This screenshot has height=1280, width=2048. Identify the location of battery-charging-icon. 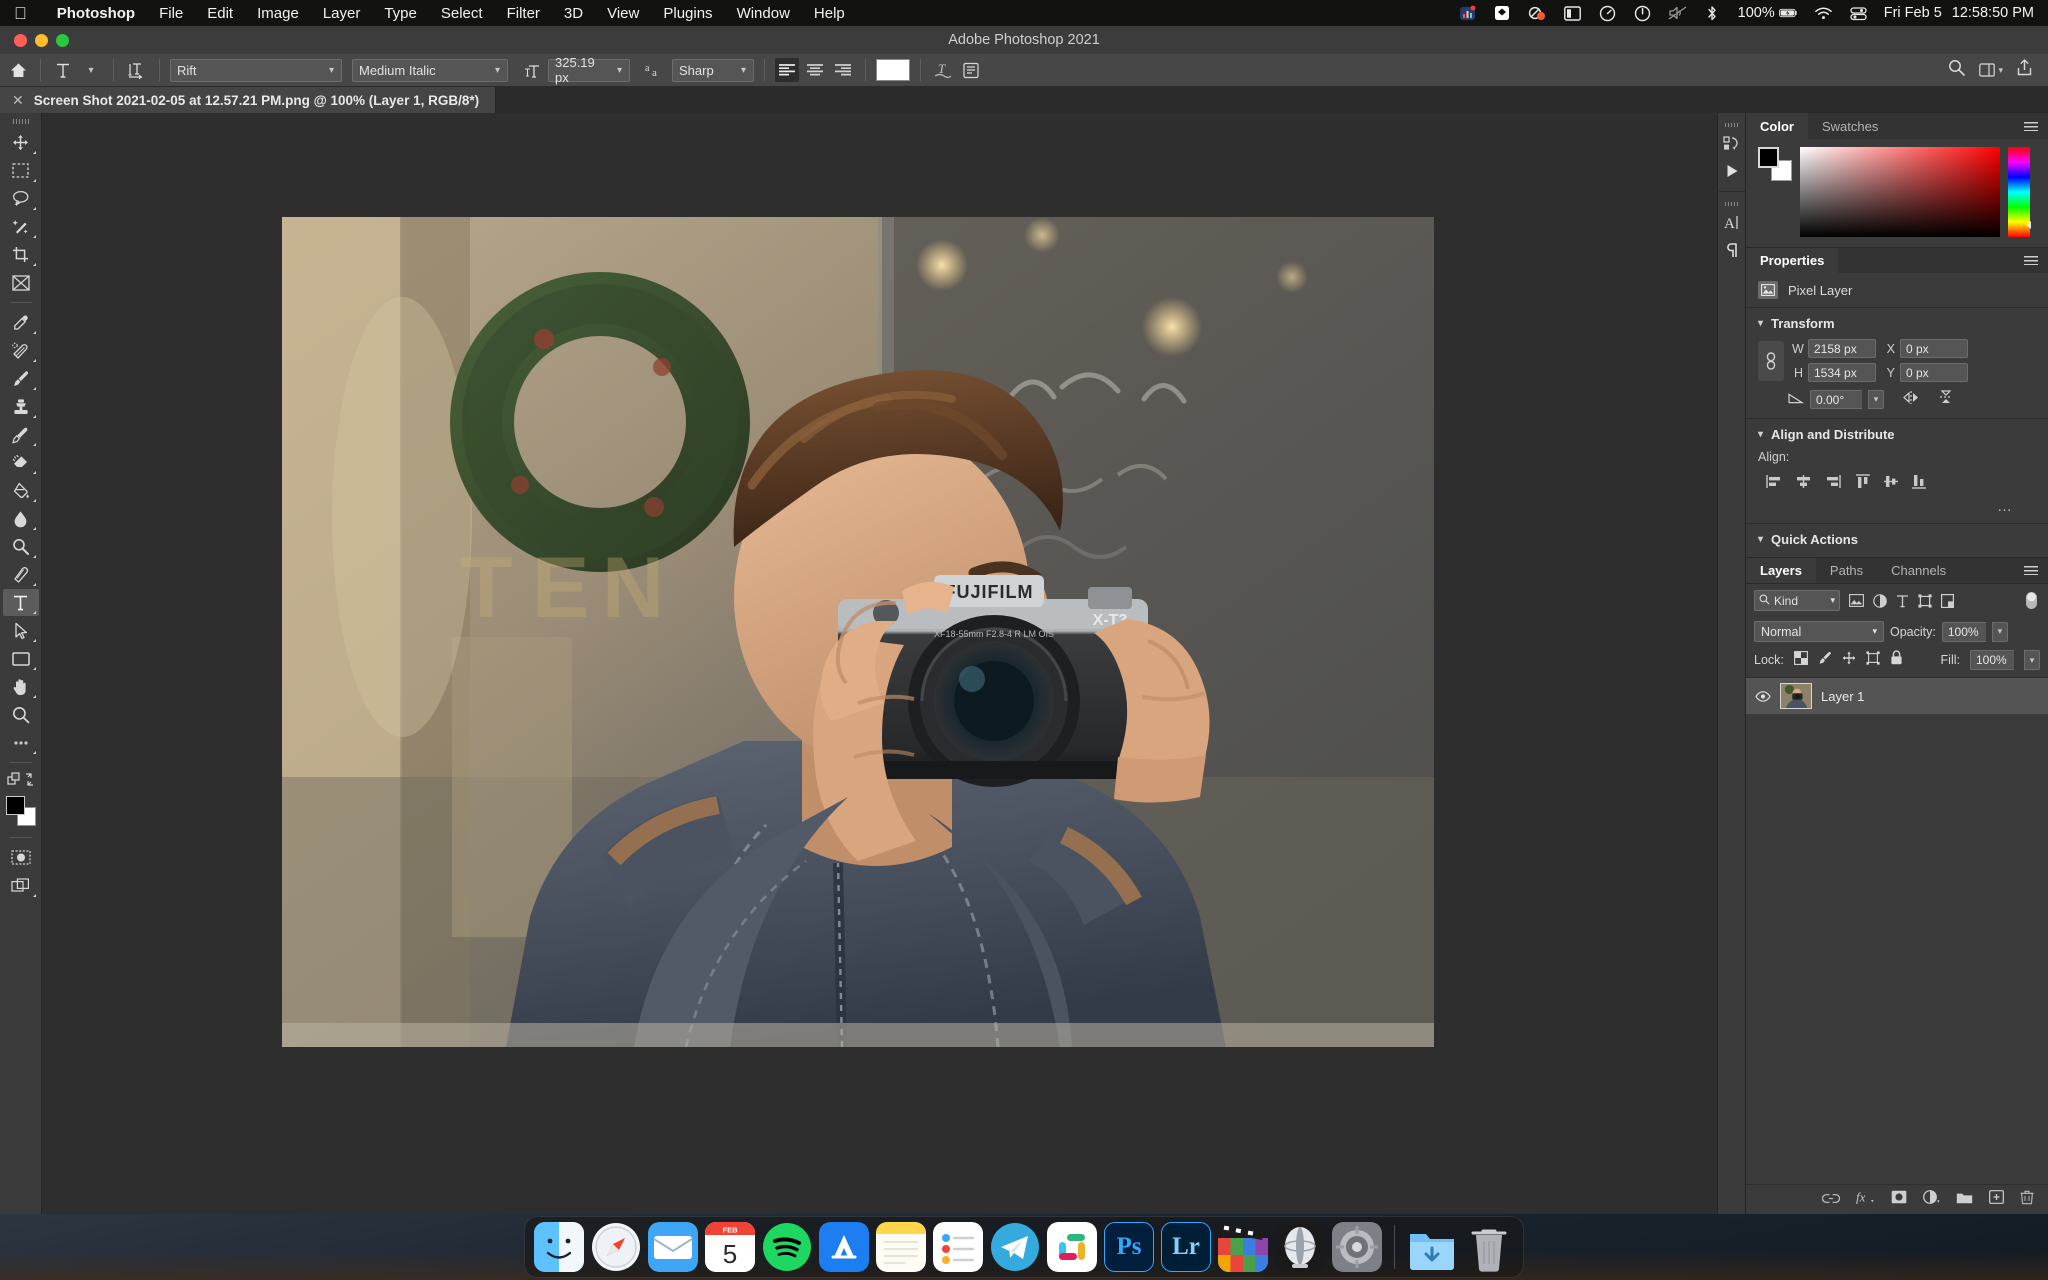
(1788, 13).